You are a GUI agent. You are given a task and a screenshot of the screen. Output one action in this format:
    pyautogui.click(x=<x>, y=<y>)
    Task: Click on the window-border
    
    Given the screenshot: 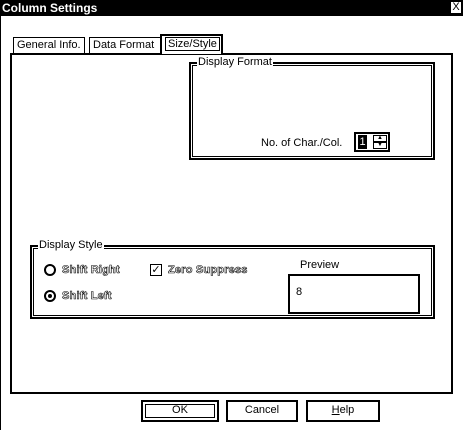 What is the action you would take?
    pyautogui.click(x=0, y=223)
    